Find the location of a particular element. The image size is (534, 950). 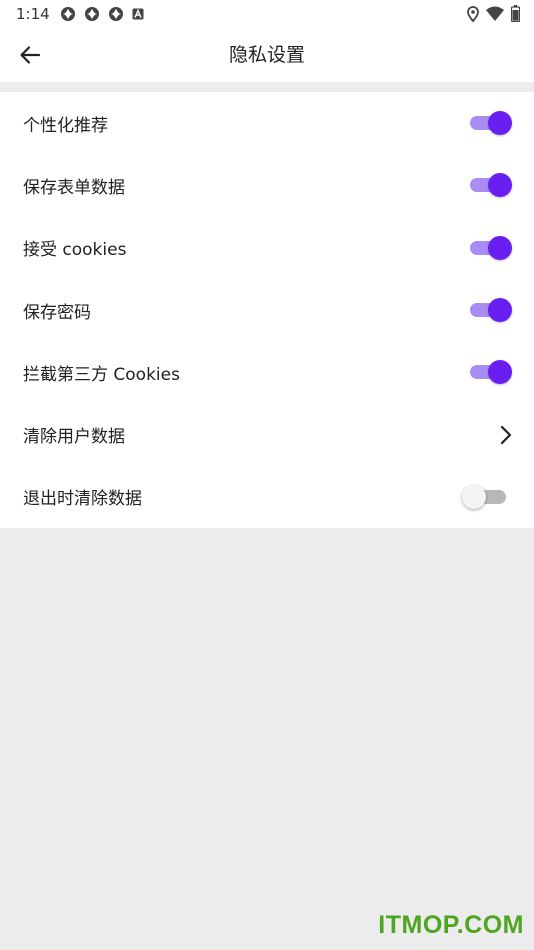

setting-row-save-form-data: 保存表单数据 is located at coordinates (267, 185).